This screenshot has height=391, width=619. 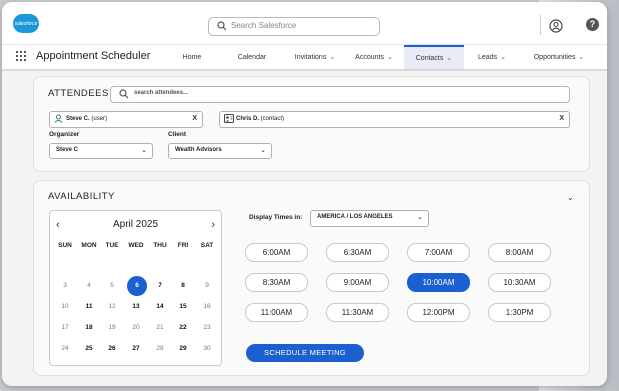 I want to click on schedule-meeting-button: SCHEDULE MEETING, so click(x=305, y=353).